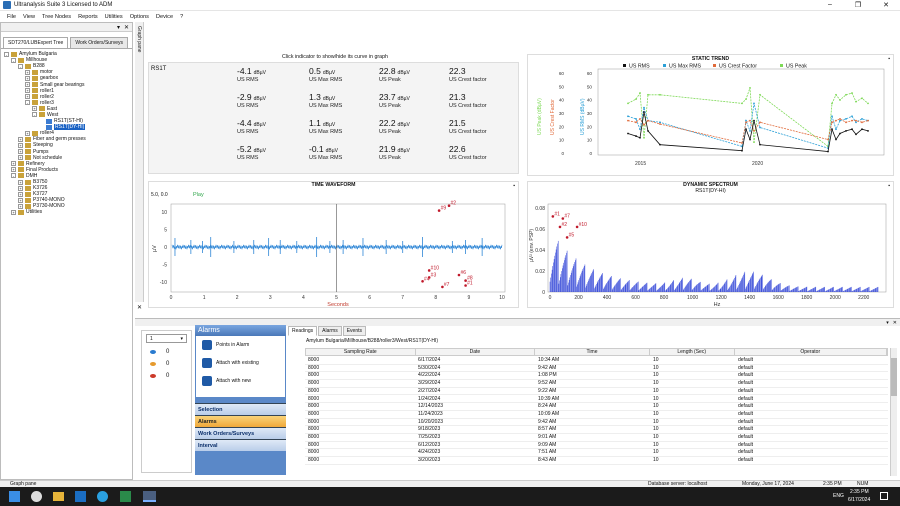 The image size is (900, 506). I want to click on table-row: 8000 2/27/2024 9:22 AM 10 default, so click(596, 392).